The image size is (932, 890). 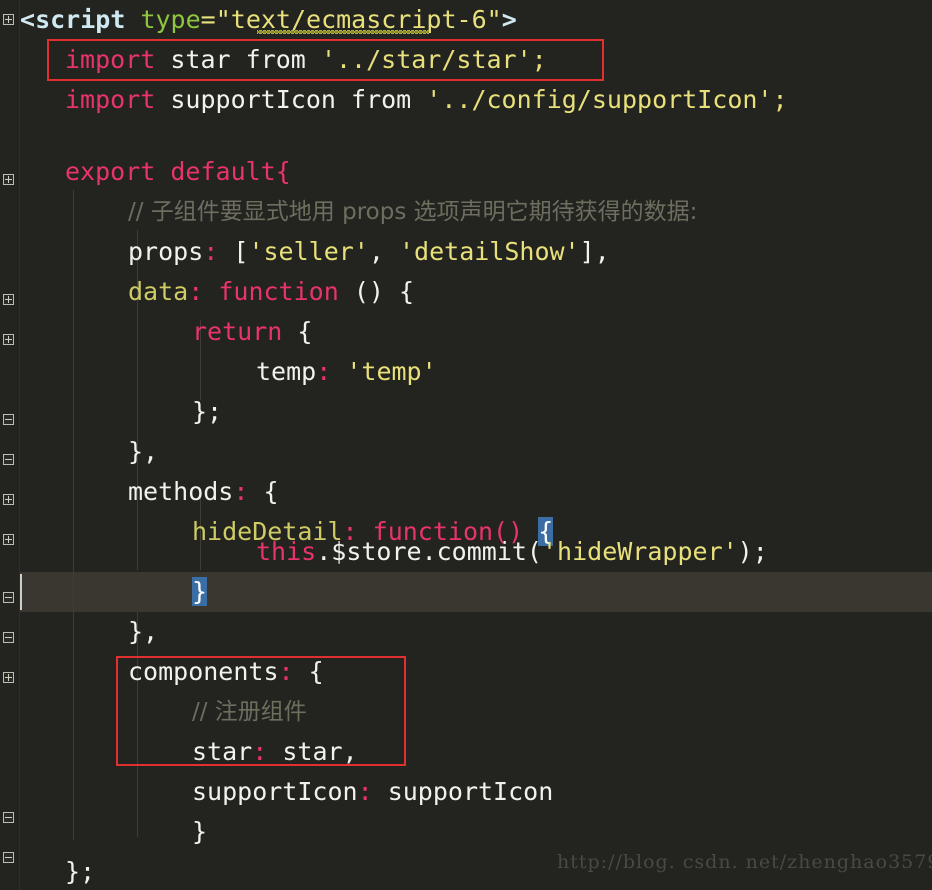 What do you see at coordinates (275, 752) in the screenshot?
I see `code-line: star: star,` at bounding box center [275, 752].